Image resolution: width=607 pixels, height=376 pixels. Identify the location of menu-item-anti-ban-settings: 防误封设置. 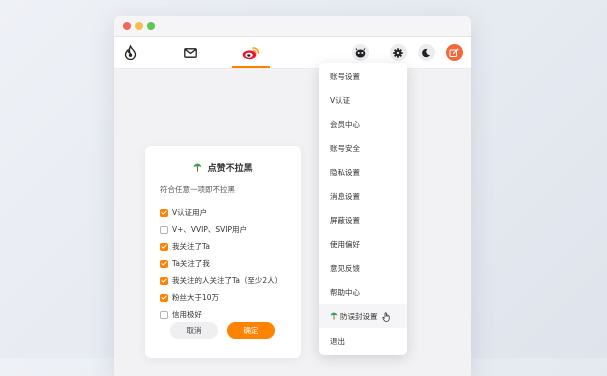
(363, 316).